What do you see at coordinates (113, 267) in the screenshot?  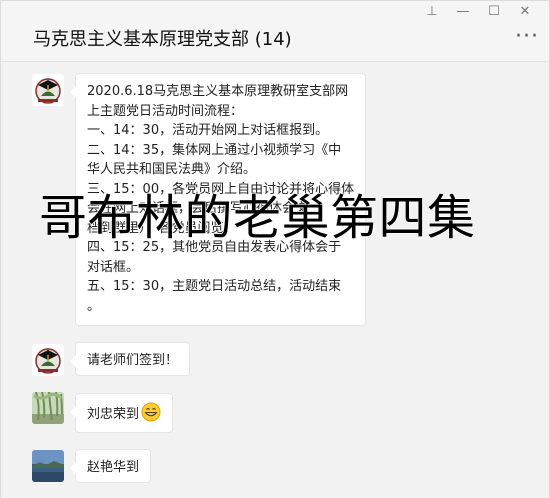 I see `message-line: 对话框。` at bounding box center [113, 267].